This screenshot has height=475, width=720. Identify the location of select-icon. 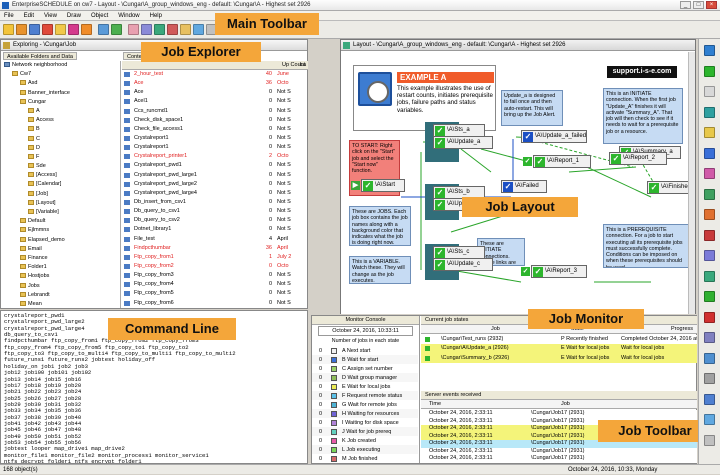
(709, 50).